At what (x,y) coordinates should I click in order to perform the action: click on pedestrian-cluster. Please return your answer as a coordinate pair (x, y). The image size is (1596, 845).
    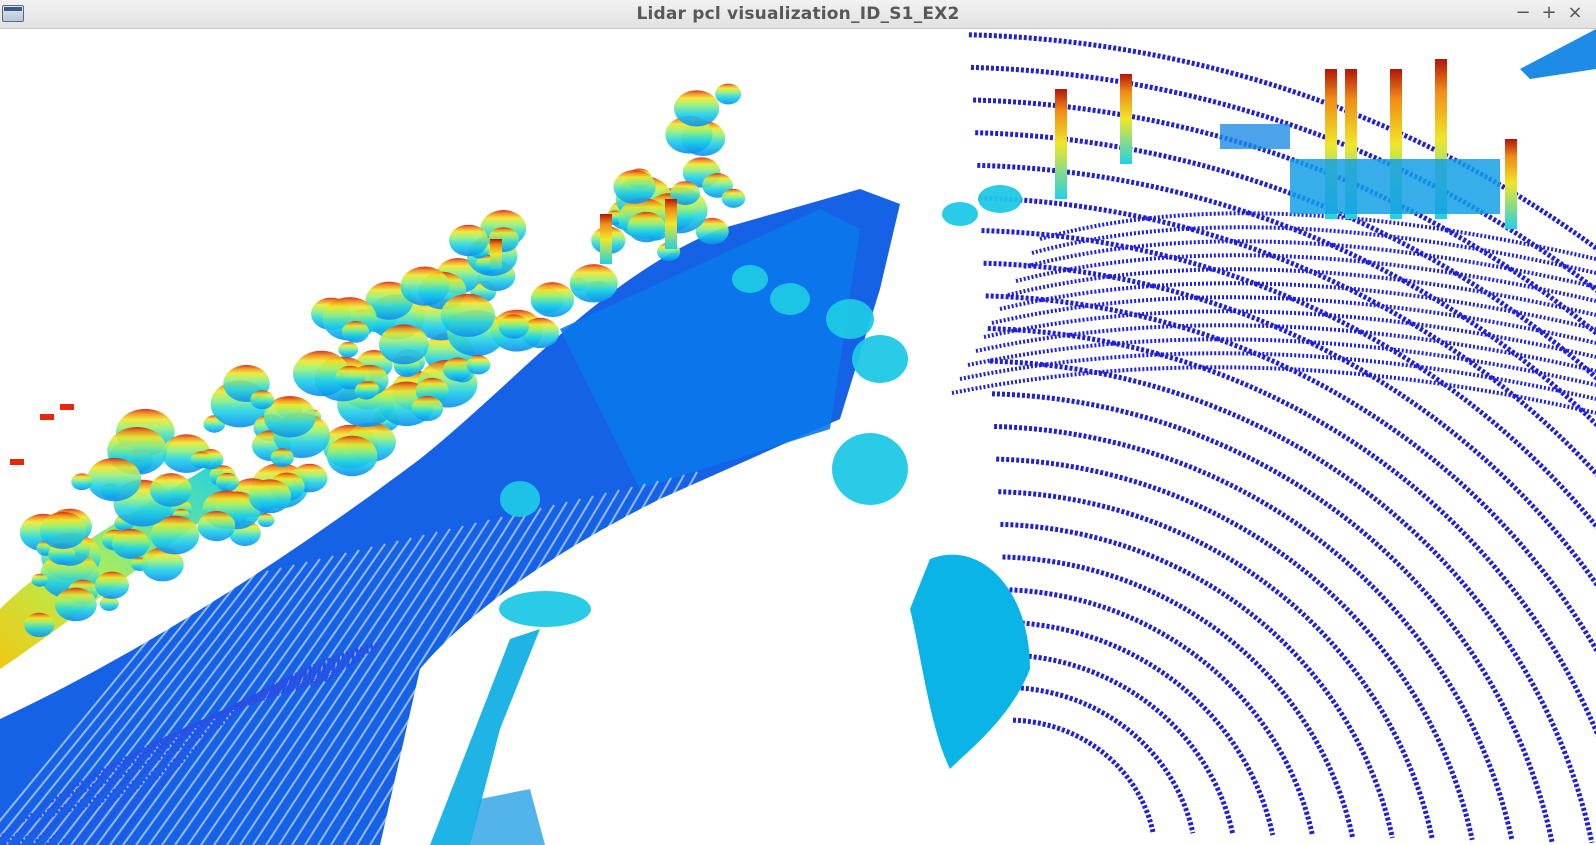
    Looking at the image, I should click on (970, 661).